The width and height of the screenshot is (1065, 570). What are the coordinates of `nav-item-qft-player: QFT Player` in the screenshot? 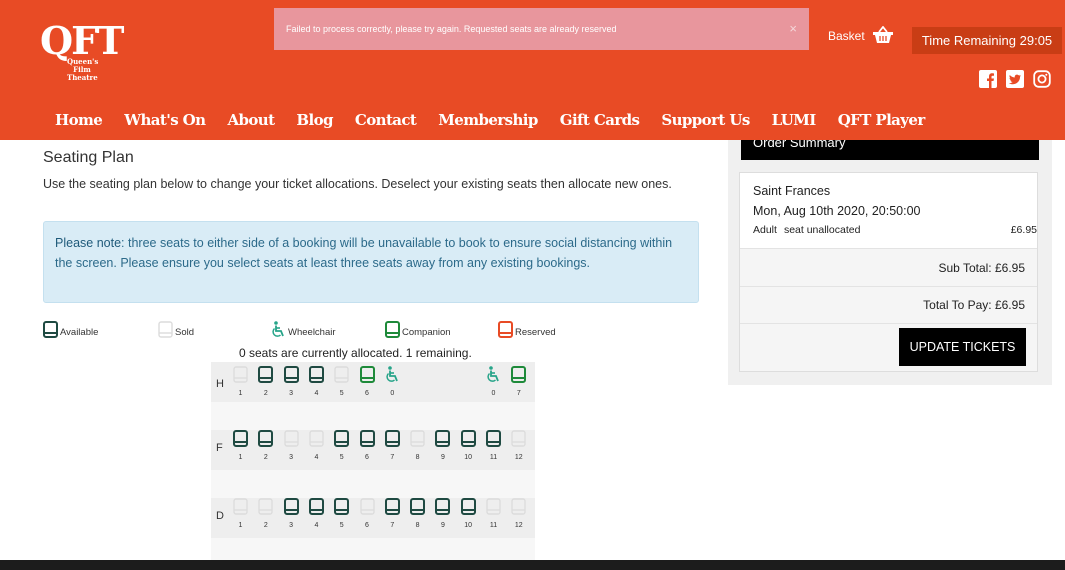 It's located at (882, 120).